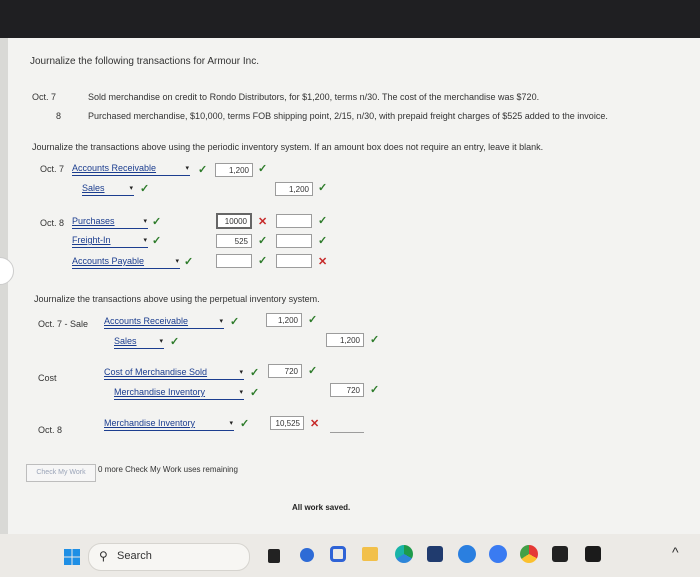 The image size is (700, 577). I want to click on browser-top-bar, so click(350, 19).